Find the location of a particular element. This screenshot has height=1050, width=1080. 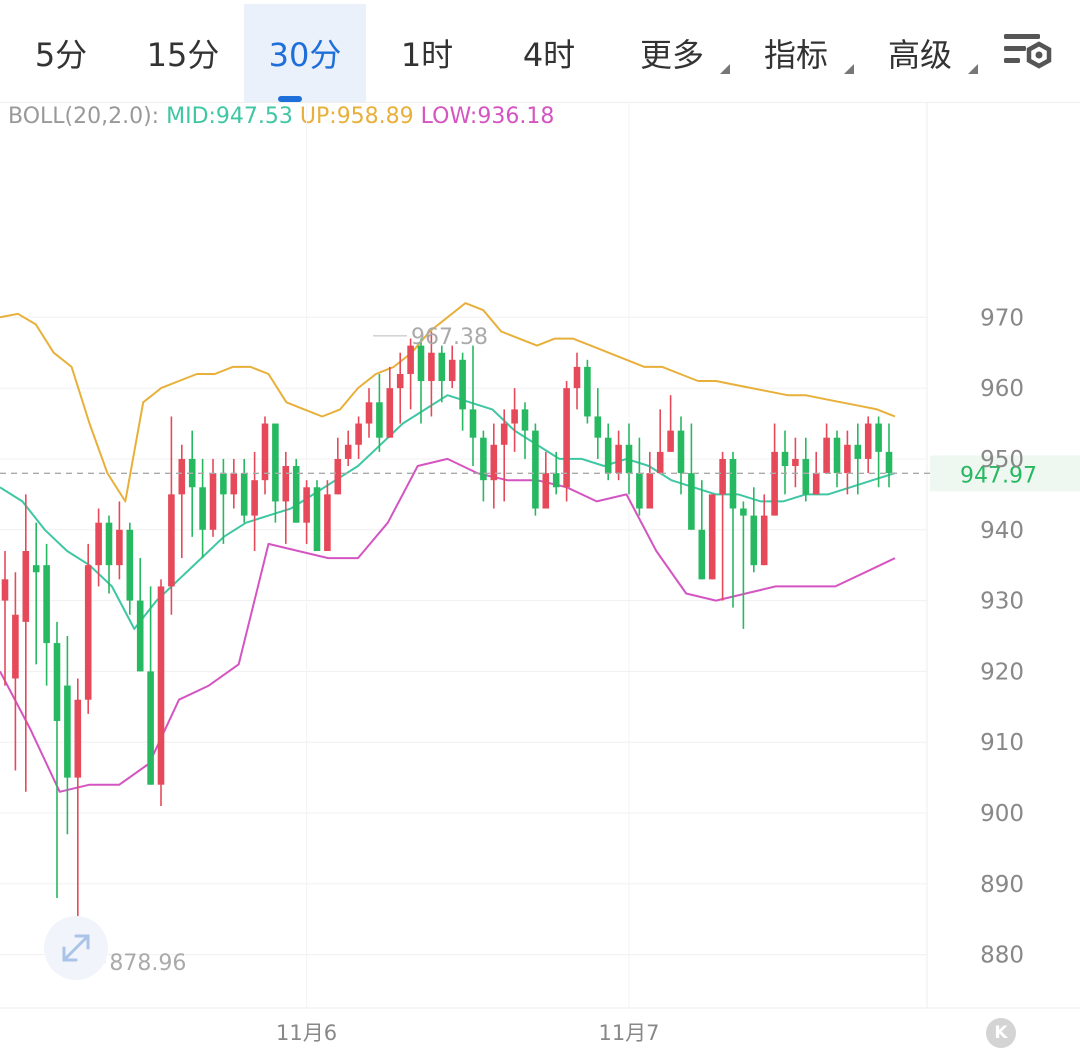

tab-advanced: 高级 is located at coordinates (920, 53).